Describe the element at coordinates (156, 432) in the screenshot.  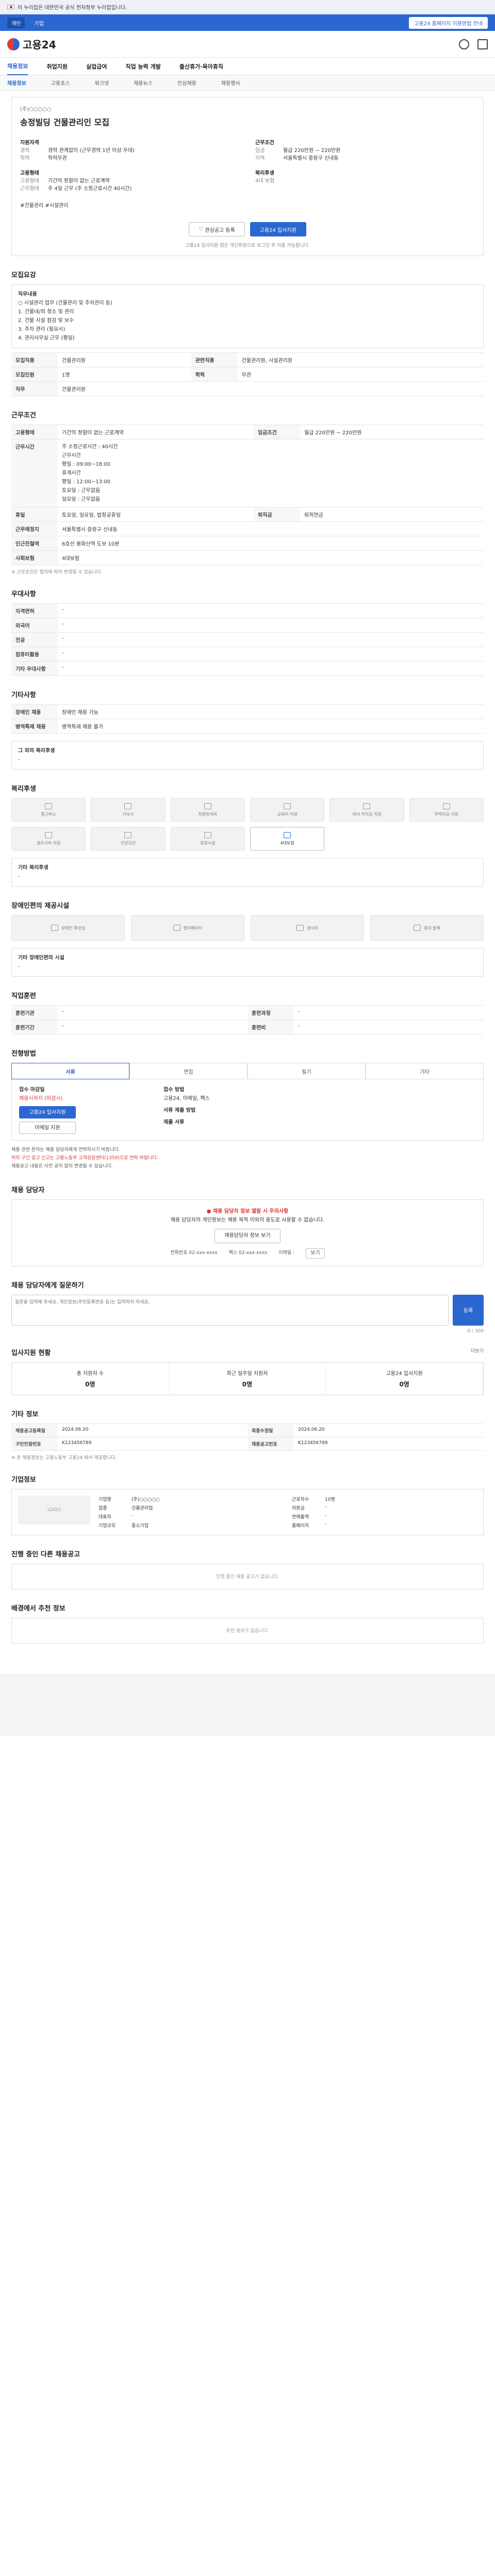
I see `td: 기간의 정함이 없는 근로계약` at that location.